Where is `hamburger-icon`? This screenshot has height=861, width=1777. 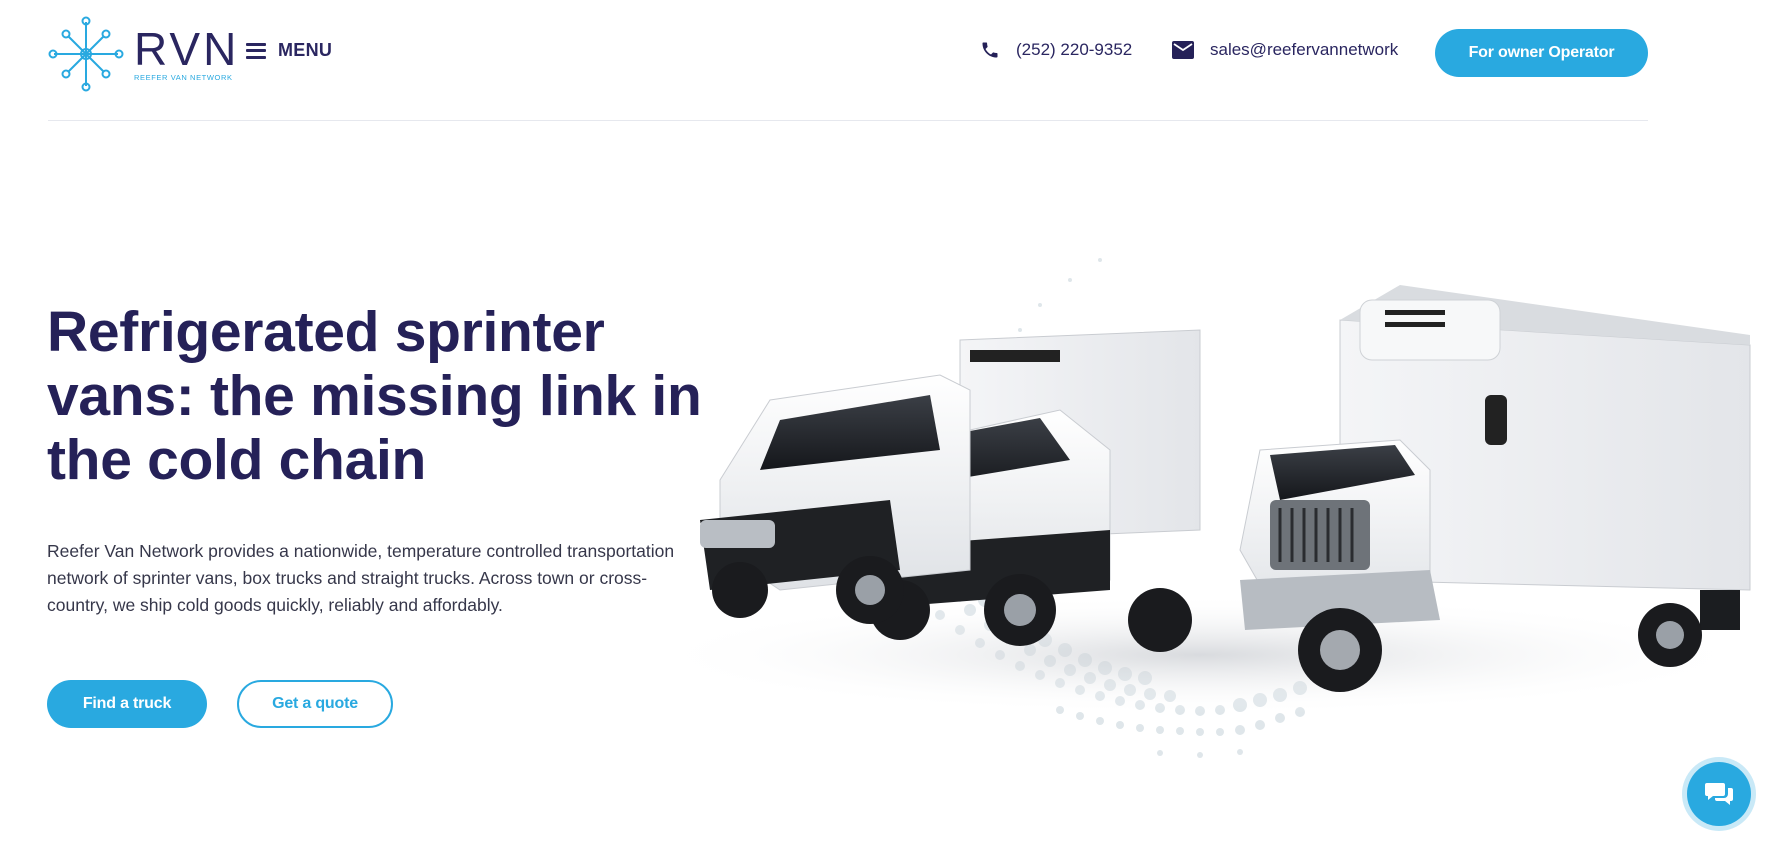
hamburger-icon is located at coordinates (256, 50).